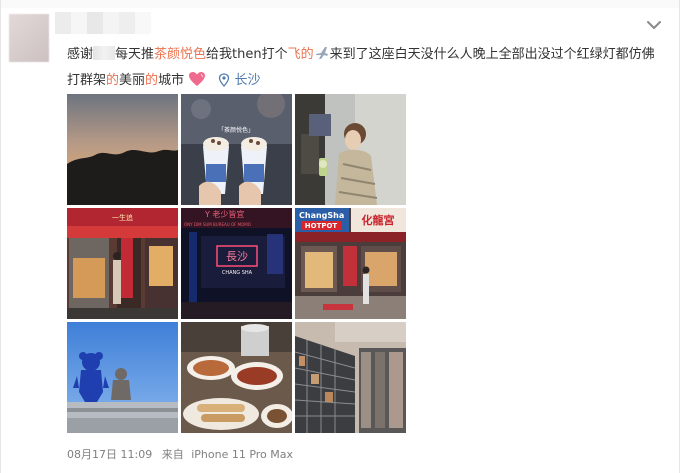 This screenshot has height=473, width=680. I want to click on tea-caption: 「茶颜悦色」, so click(236, 130).